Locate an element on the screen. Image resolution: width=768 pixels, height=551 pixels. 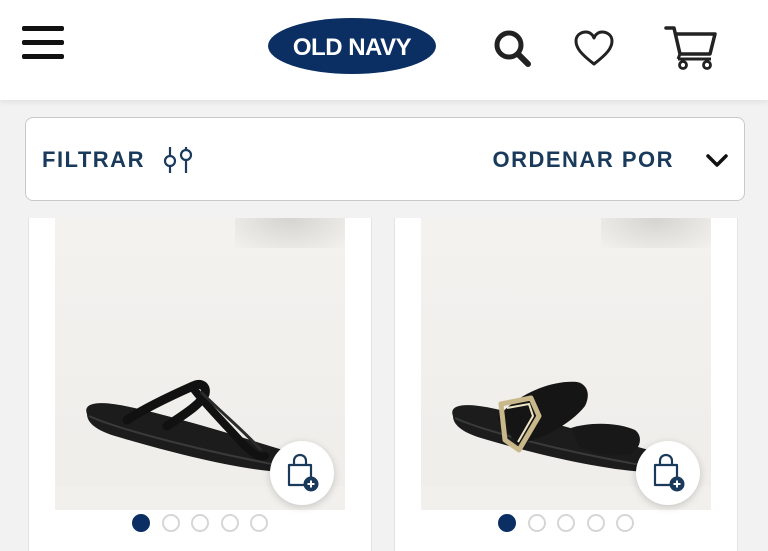
old-navy-logo: OLD NAVY is located at coordinates (352, 46).